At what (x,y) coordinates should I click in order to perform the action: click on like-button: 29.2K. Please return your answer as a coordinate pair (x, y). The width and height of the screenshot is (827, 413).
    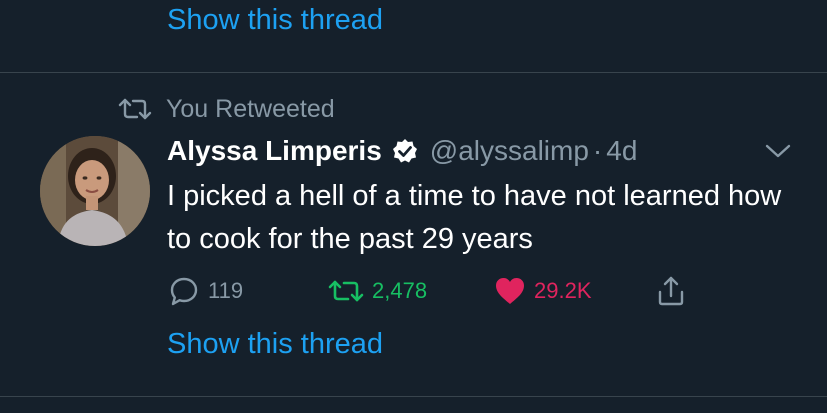
    Looking at the image, I should click on (543, 291).